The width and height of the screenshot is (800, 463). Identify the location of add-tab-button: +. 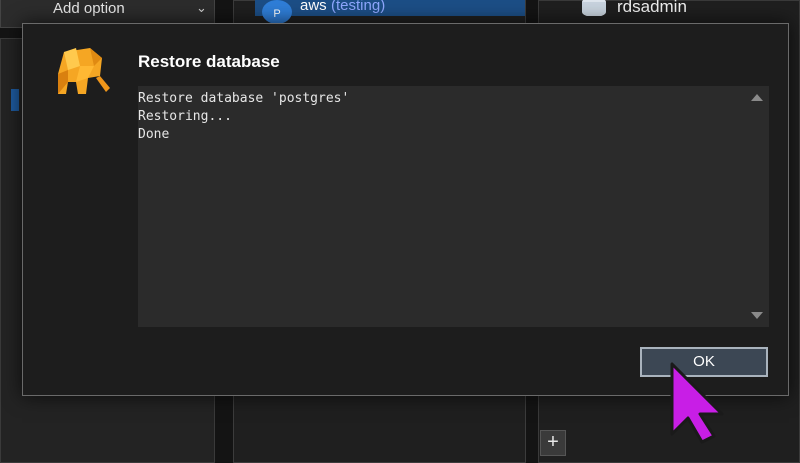
(553, 443).